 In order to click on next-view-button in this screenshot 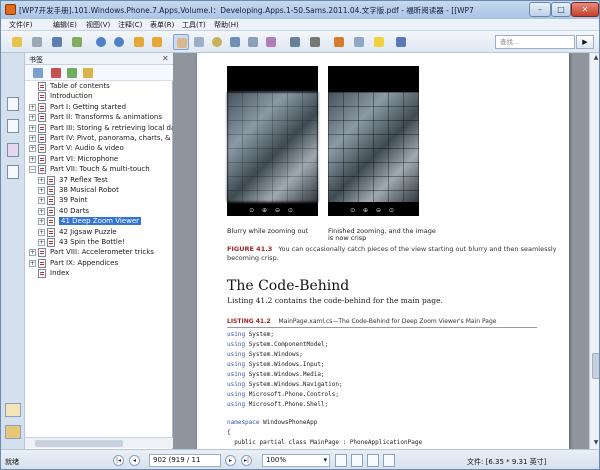, I will do `click(157, 42)`.